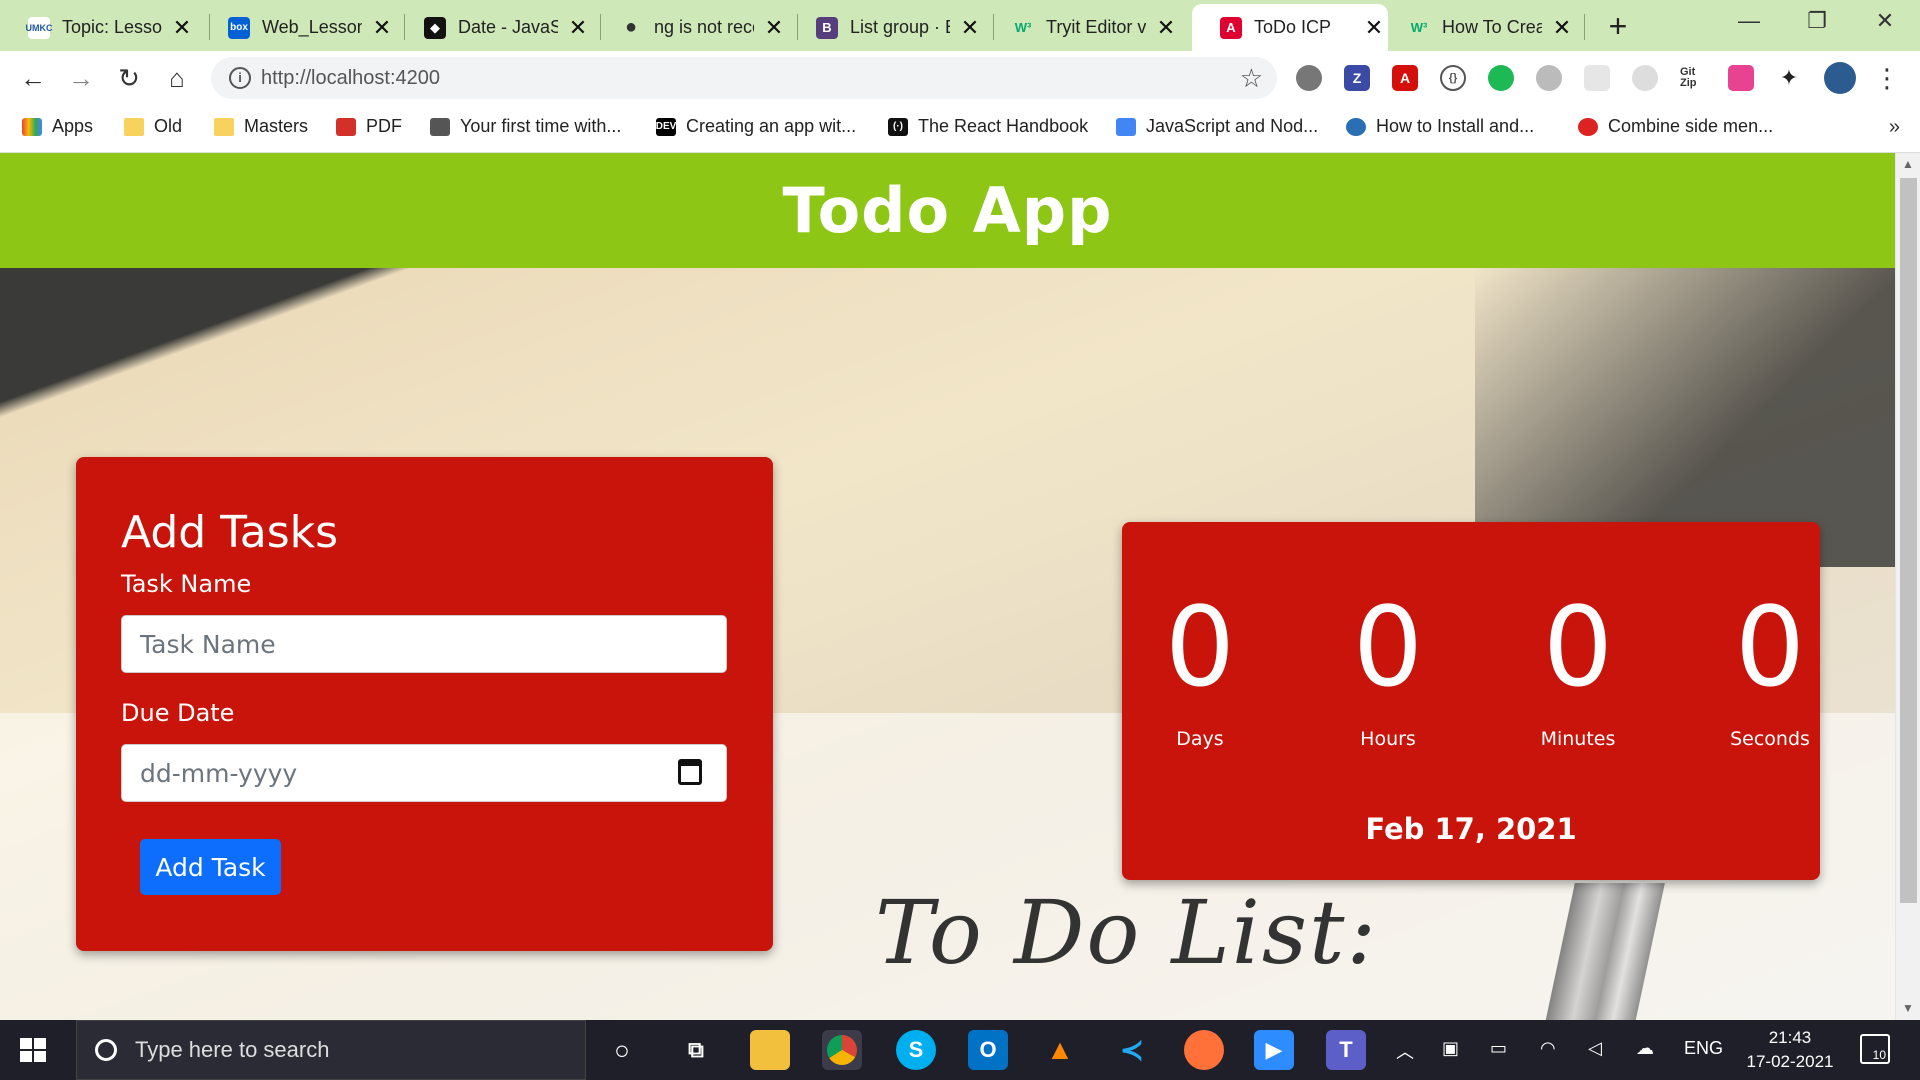  Describe the element at coordinates (1597, 78) in the screenshot. I see `grid-extension-icon` at that location.